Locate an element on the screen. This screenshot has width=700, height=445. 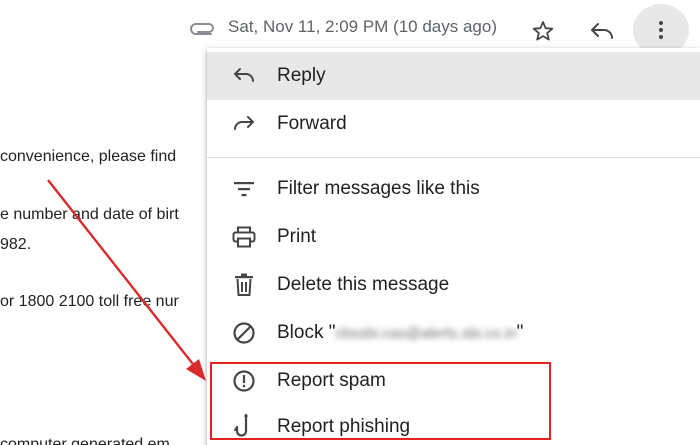
blocked-sender-email: cbssbi.cas@alerts.sbi.co.in is located at coordinates (426, 333).